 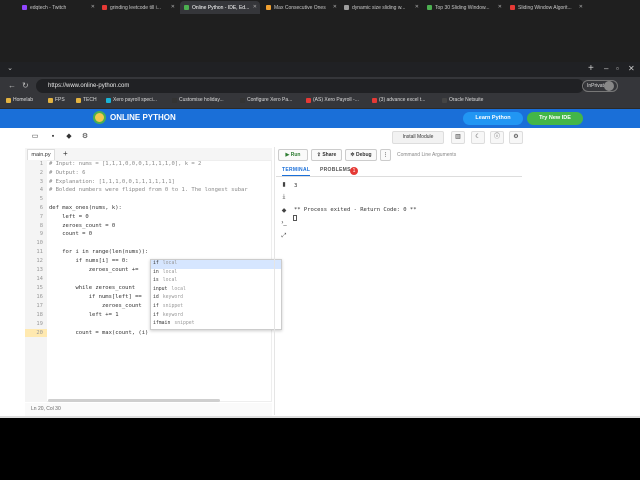 I want to click on code-line: count = 0, so click(x=71, y=234).